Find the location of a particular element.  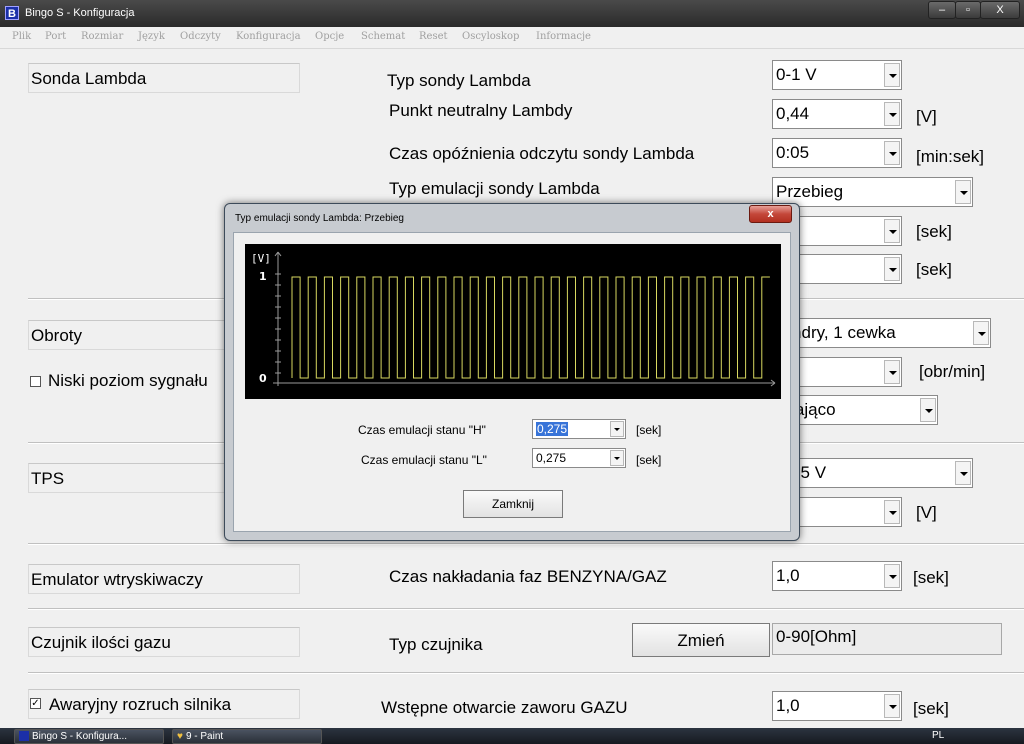

dialog-title: Typ emulacji sondy Lambda: Przebieg is located at coordinates (319, 218).